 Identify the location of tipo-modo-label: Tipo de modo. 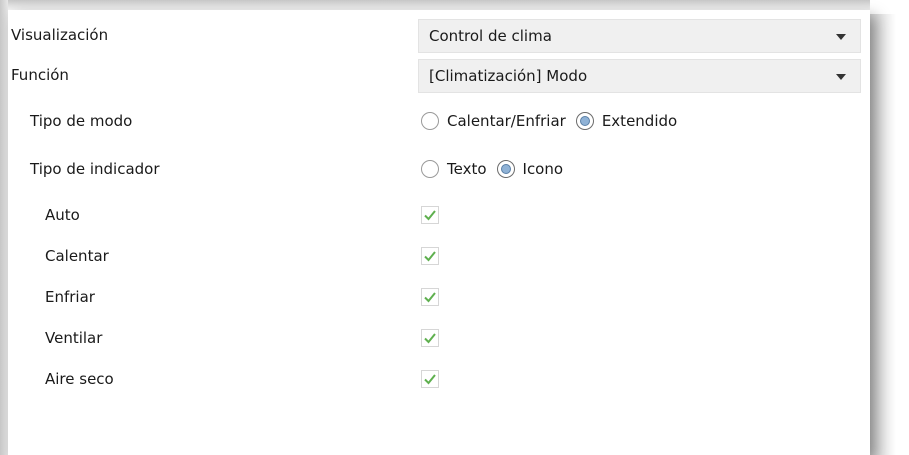
(81, 121).